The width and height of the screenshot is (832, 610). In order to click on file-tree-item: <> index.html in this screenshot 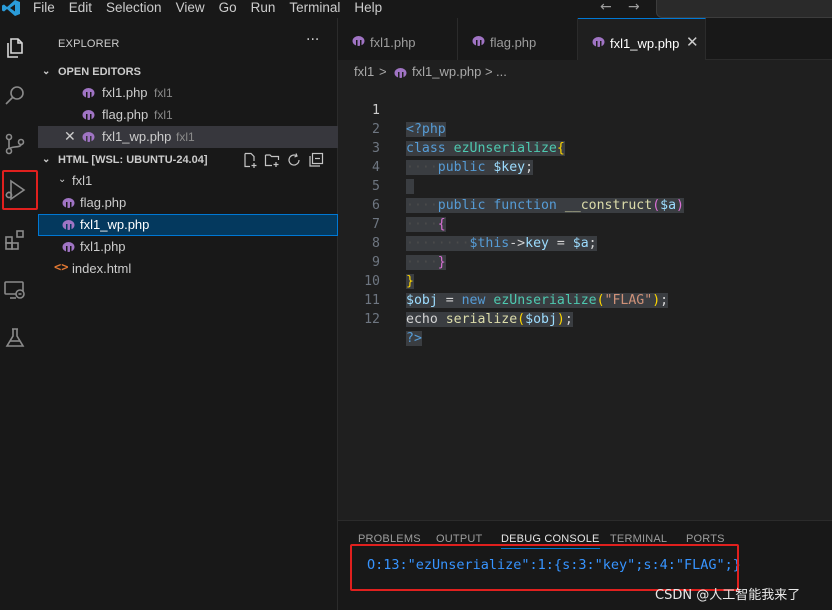, I will do `click(188, 269)`.